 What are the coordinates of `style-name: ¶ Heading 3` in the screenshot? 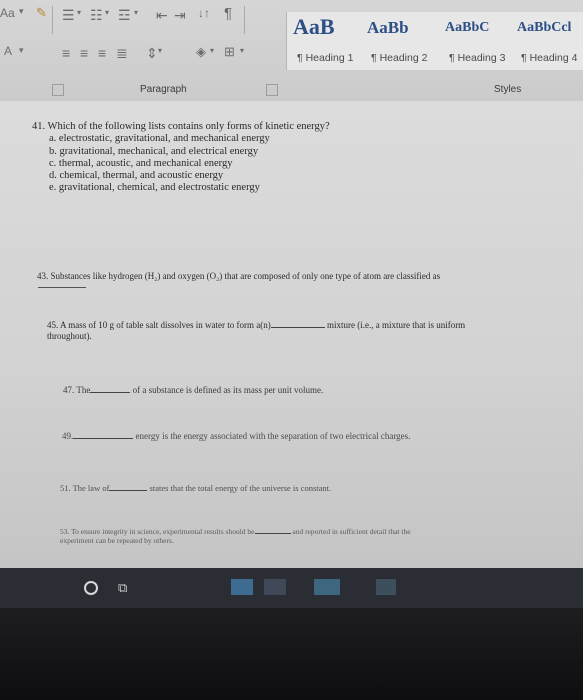 It's located at (477, 58).